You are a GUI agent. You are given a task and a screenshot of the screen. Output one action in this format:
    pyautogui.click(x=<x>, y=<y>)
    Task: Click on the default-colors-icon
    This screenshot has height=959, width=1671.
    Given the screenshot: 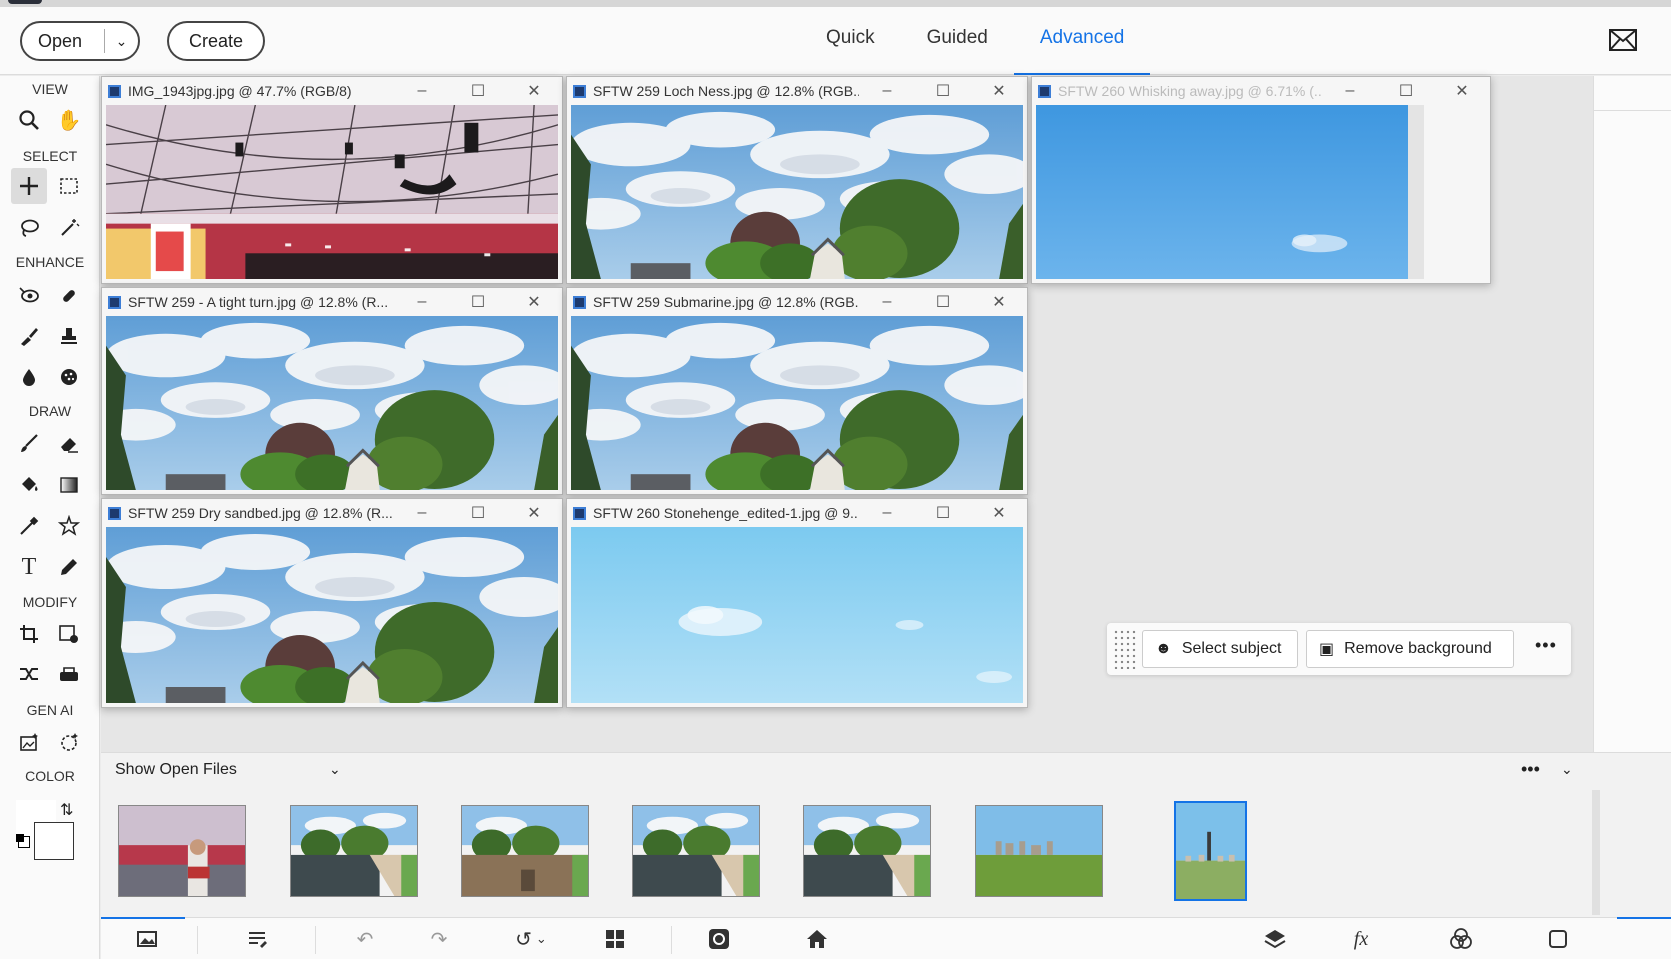 What is the action you would take?
    pyautogui.click(x=23, y=841)
    